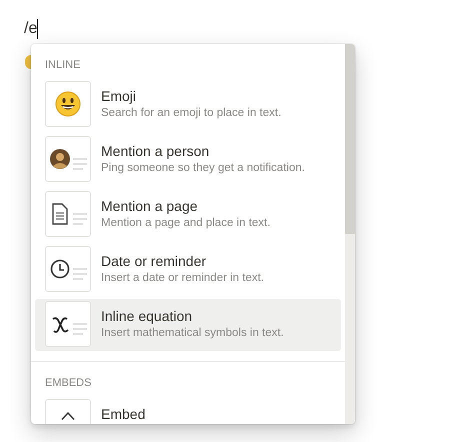 This screenshot has height=442, width=452. I want to click on menu-item: Mention a page Mention a page and place in text., so click(188, 215).